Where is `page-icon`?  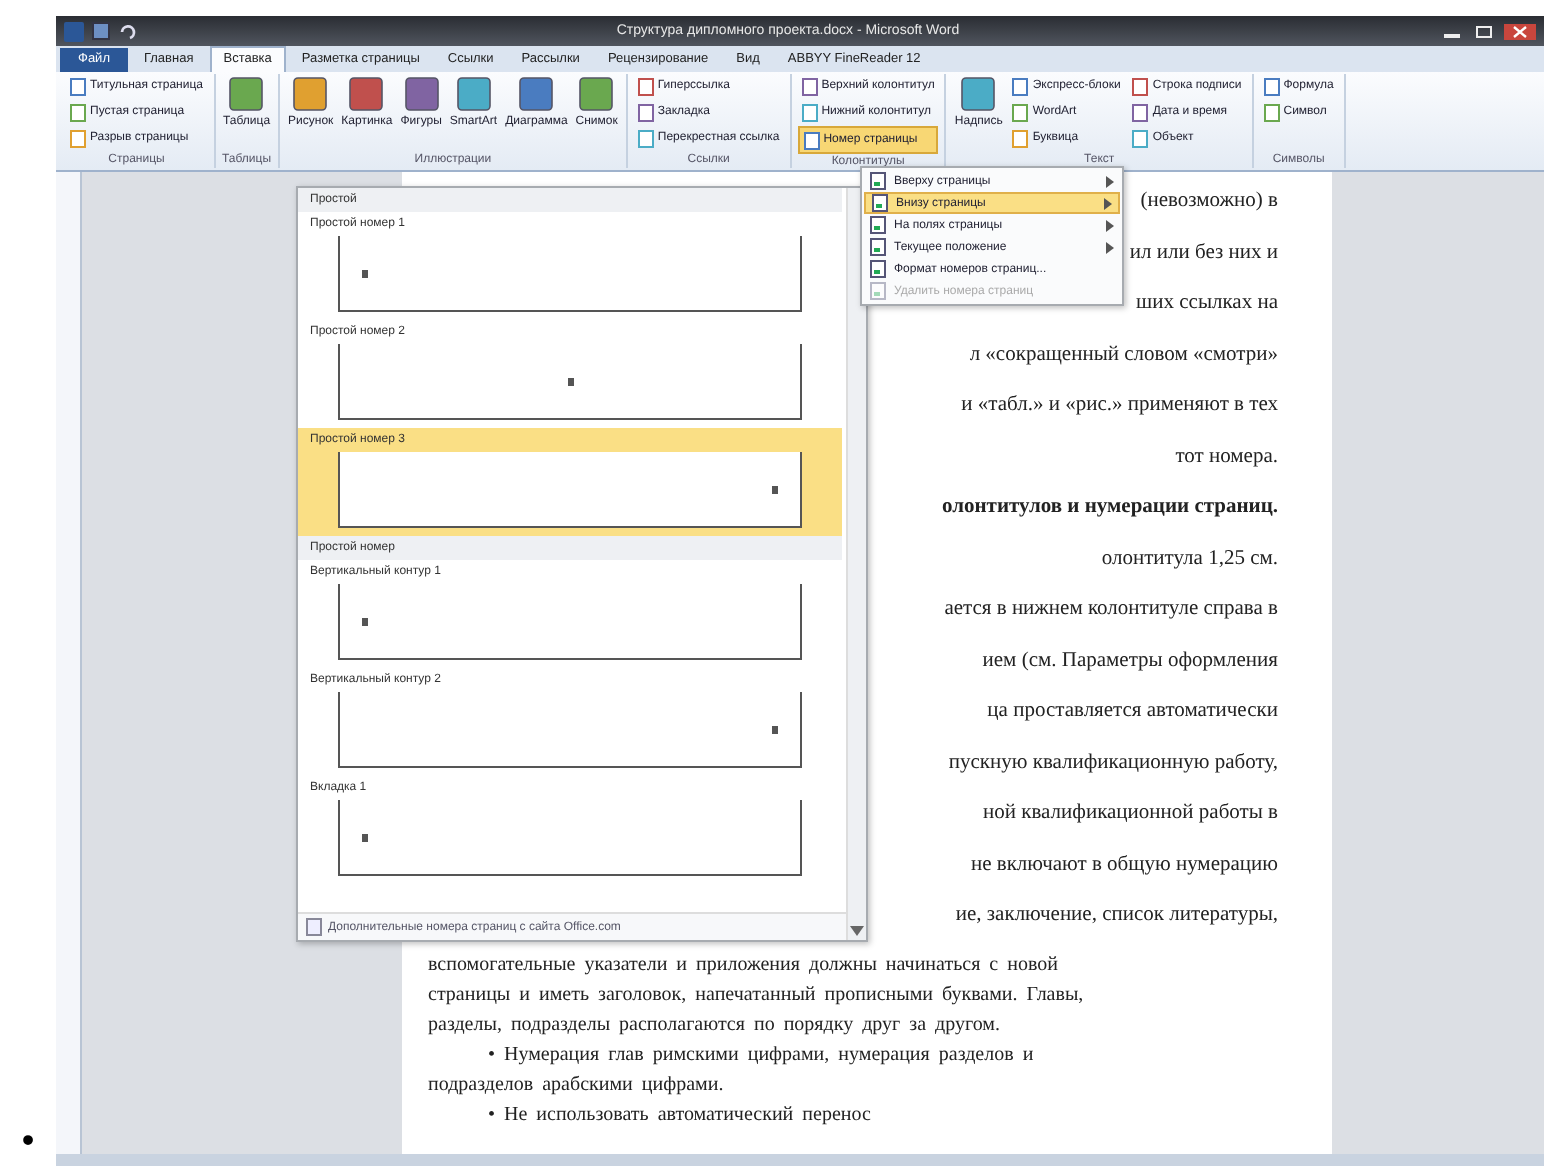
page-icon is located at coordinates (314, 927).